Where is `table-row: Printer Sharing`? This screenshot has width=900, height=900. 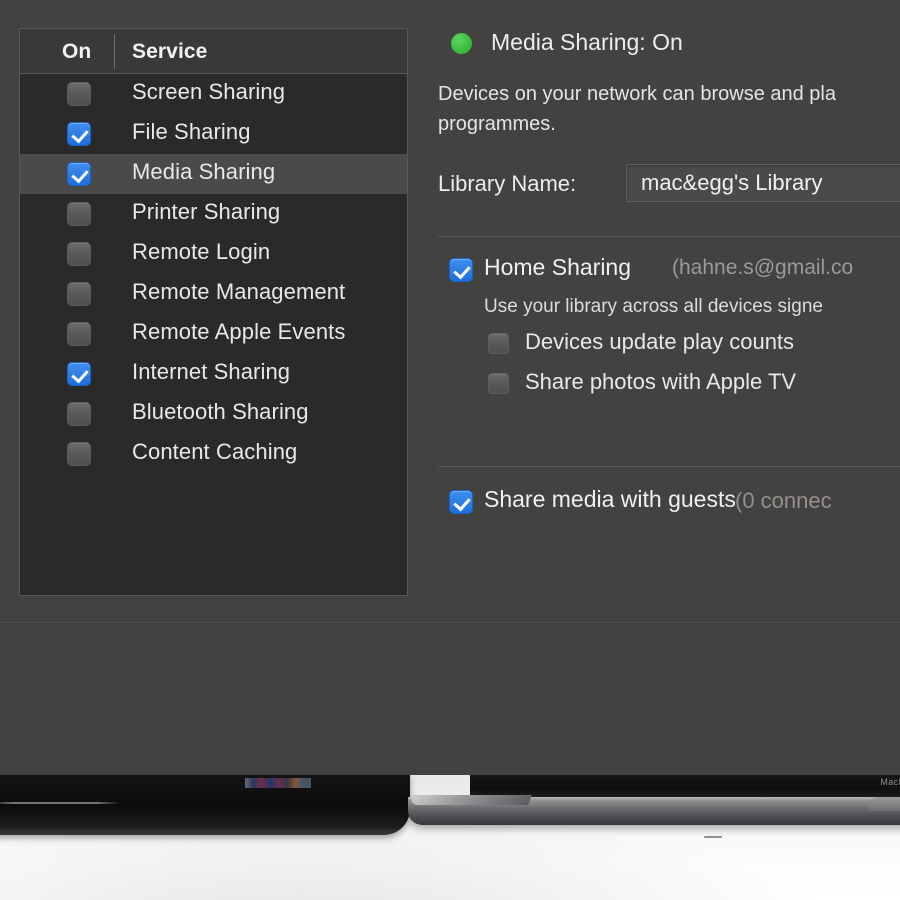
table-row: Printer Sharing is located at coordinates (213, 214).